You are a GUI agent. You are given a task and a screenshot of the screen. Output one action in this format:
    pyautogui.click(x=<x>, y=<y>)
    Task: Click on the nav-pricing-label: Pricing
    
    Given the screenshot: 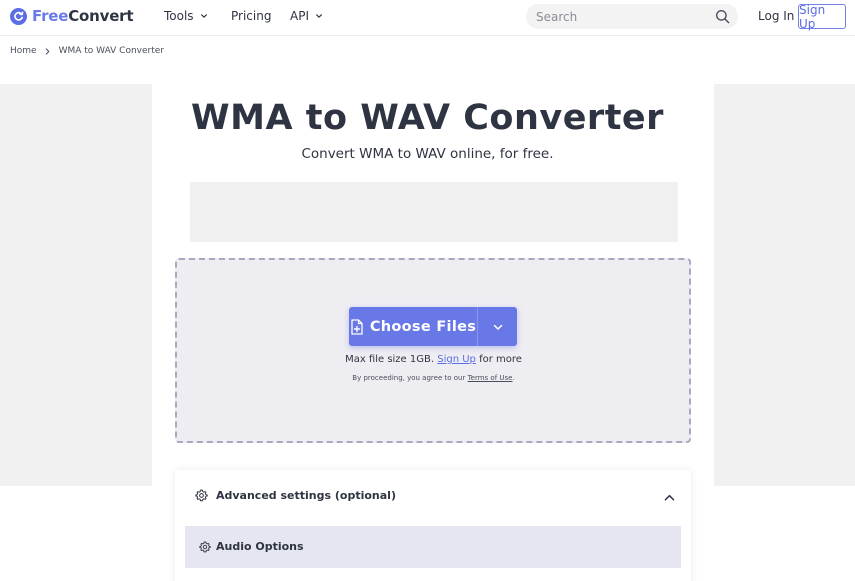 What is the action you would take?
    pyautogui.click(x=251, y=16)
    